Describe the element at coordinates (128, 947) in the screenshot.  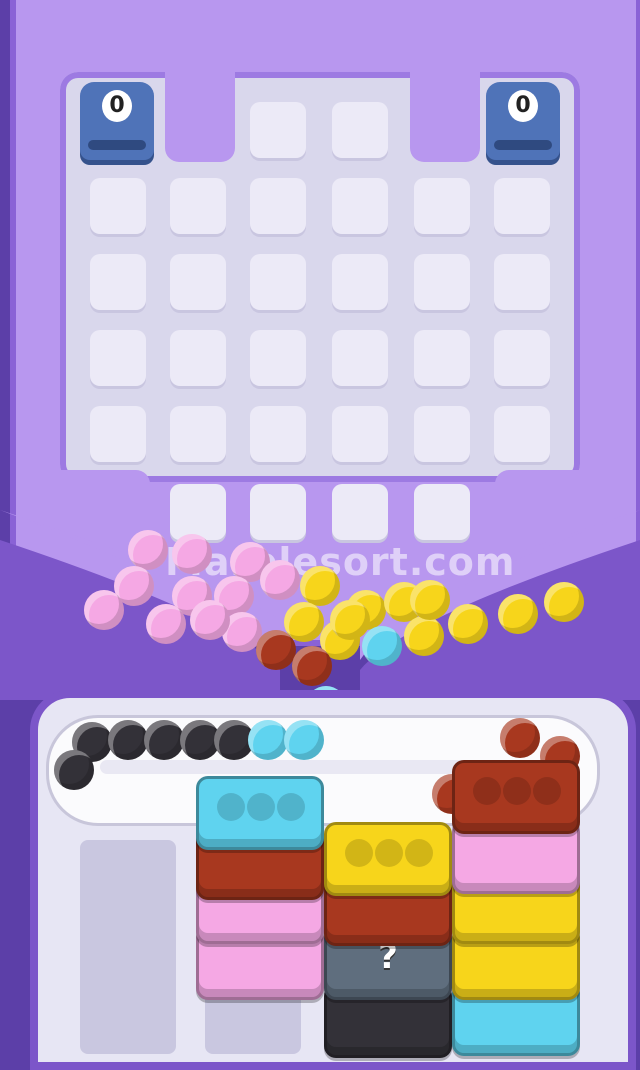
I see `column-lane-empty` at that location.